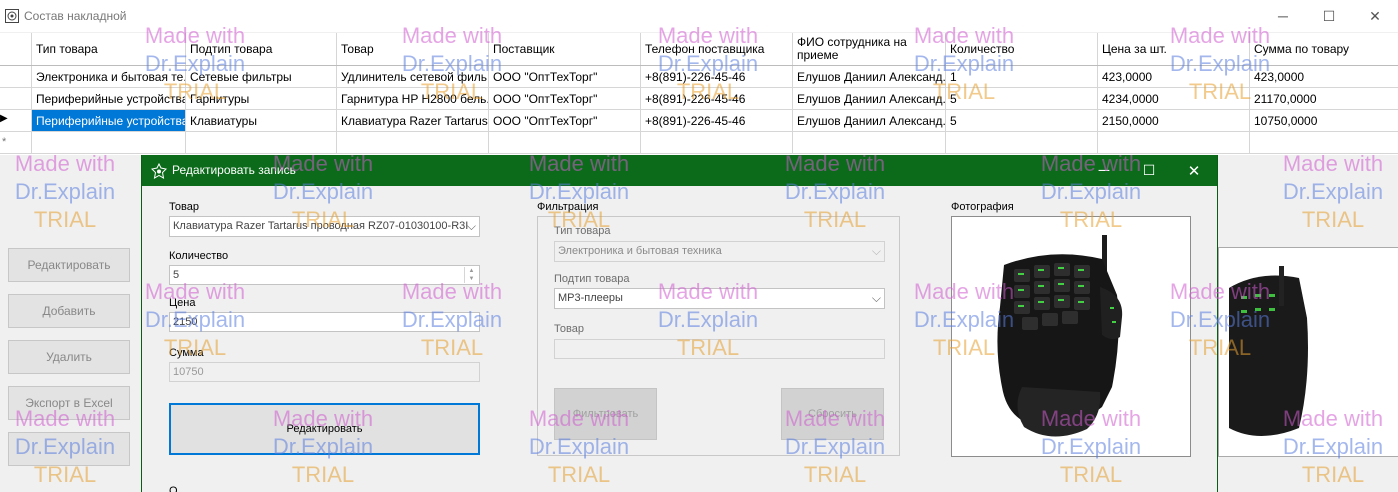 The image size is (1398, 492). What do you see at coordinates (1022, 76) in the screenshot?
I see `table-cell: 1` at bounding box center [1022, 76].